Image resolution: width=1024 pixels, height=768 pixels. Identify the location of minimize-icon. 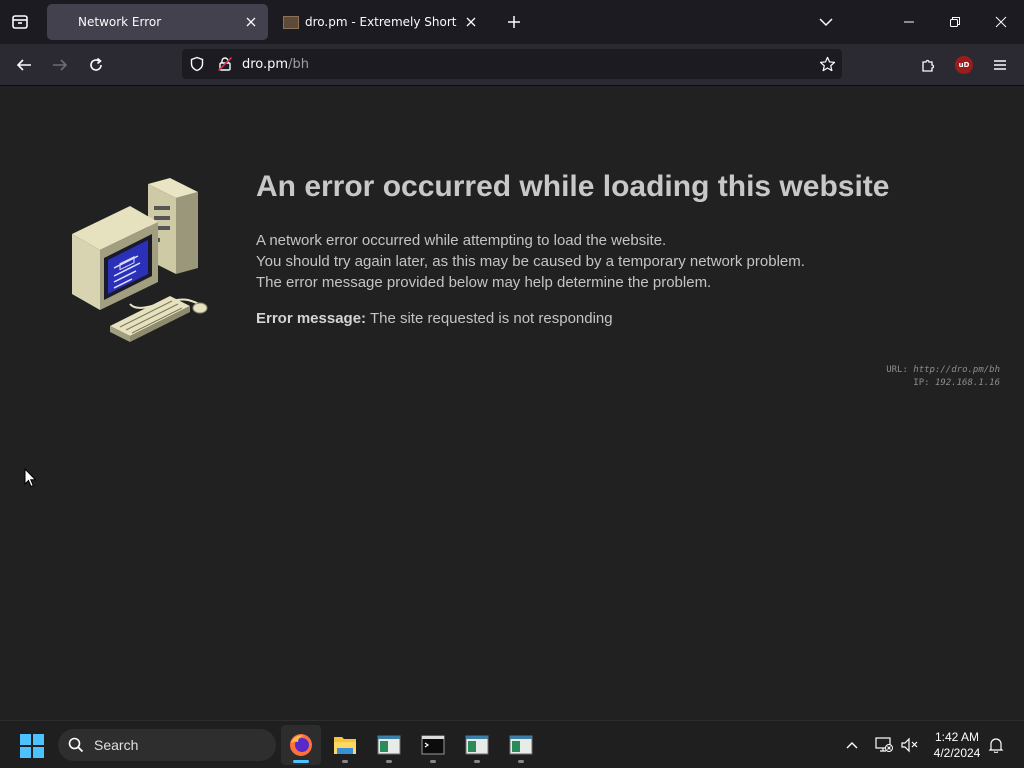
(909, 22).